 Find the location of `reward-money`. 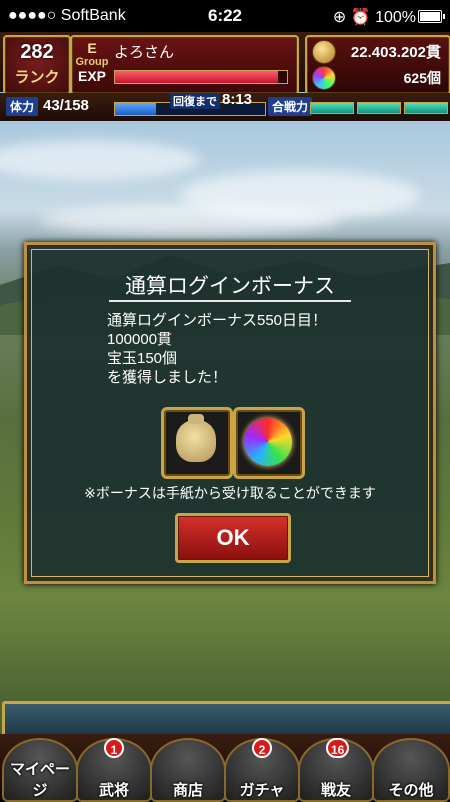

reward-money is located at coordinates (197, 443).